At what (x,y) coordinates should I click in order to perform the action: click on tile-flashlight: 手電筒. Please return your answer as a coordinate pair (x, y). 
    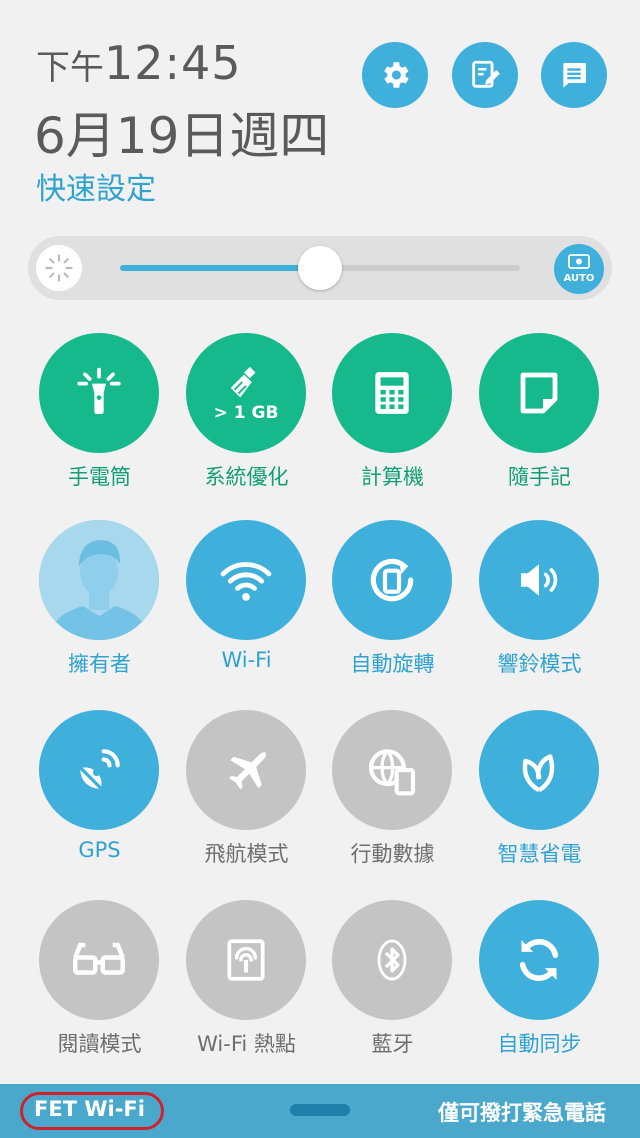
    Looking at the image, I should click on (99, 423).